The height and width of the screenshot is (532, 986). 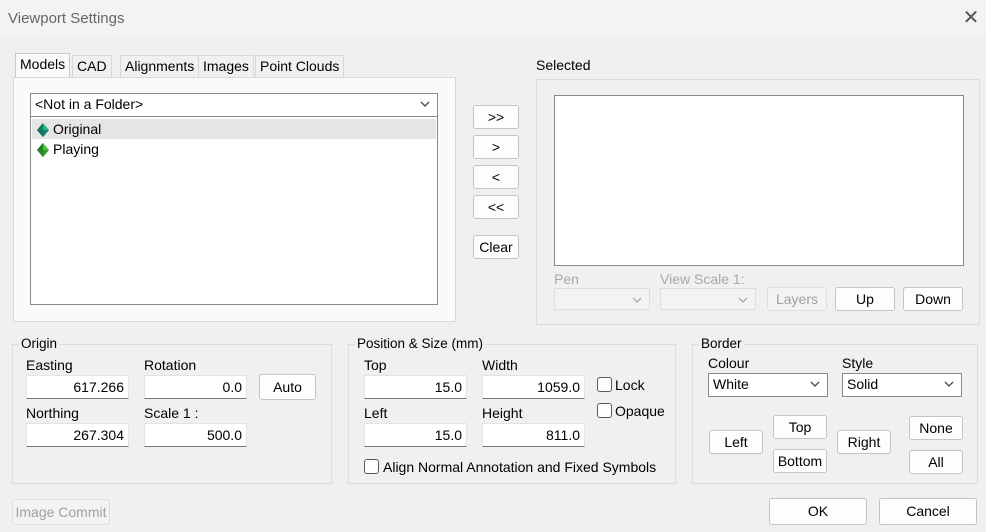 I want to click on image-commit-button: Image Commit, so click(x=61, y=512).